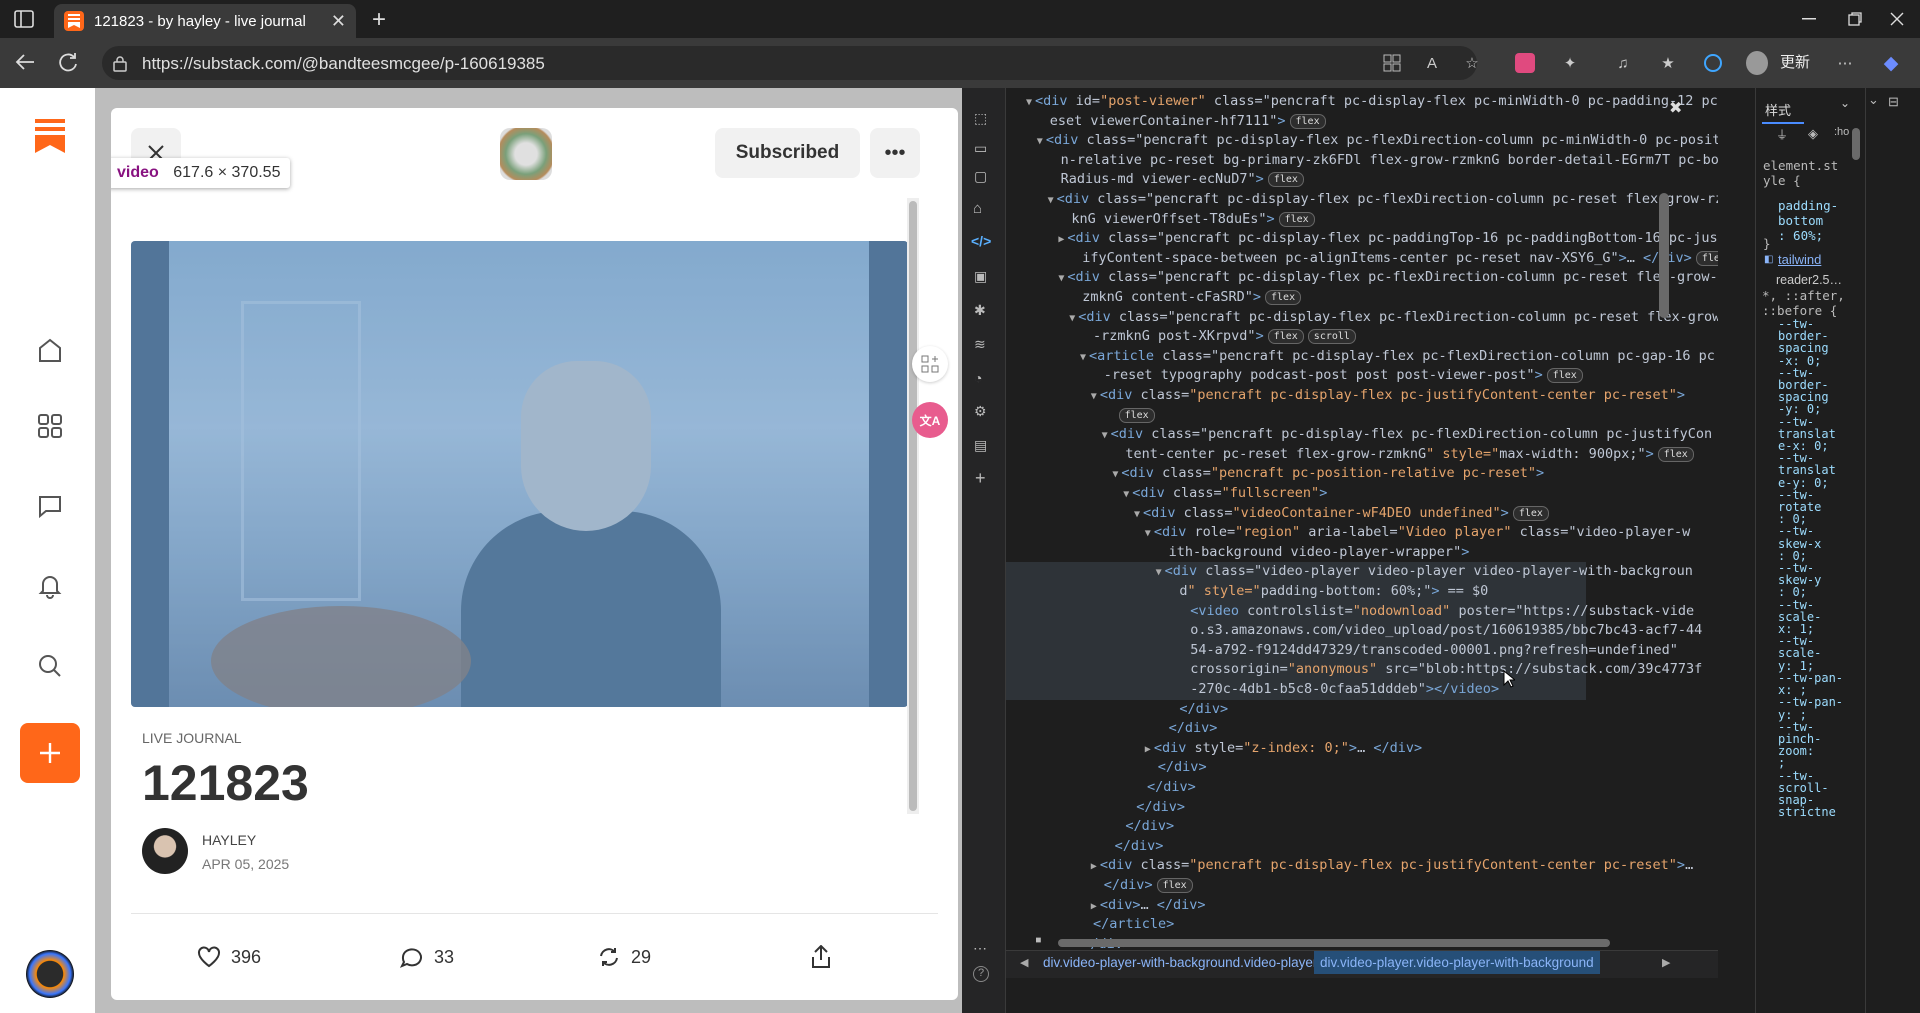 The image size is (1920, 1013). What do you see at coordinates (1893, 102) in the screenshot?
I see `dock-side-icon: ⊟` at bounding box center [1893, 102].